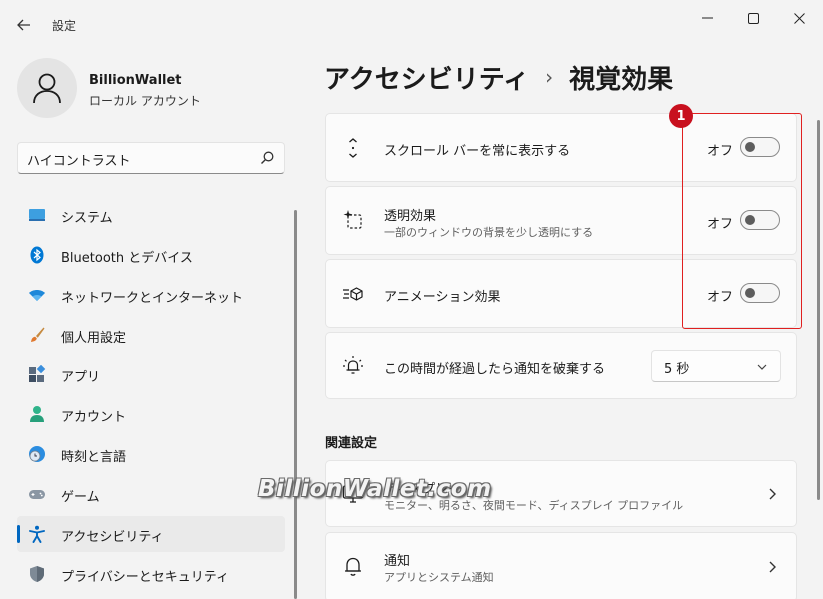 The height and width of the screenshot is (599, 823). What do you see at coordinates (477, 151) in the screenshot?
I see `setting-title: スクロール バーを常に表示する` at bounding box center [477, 151].